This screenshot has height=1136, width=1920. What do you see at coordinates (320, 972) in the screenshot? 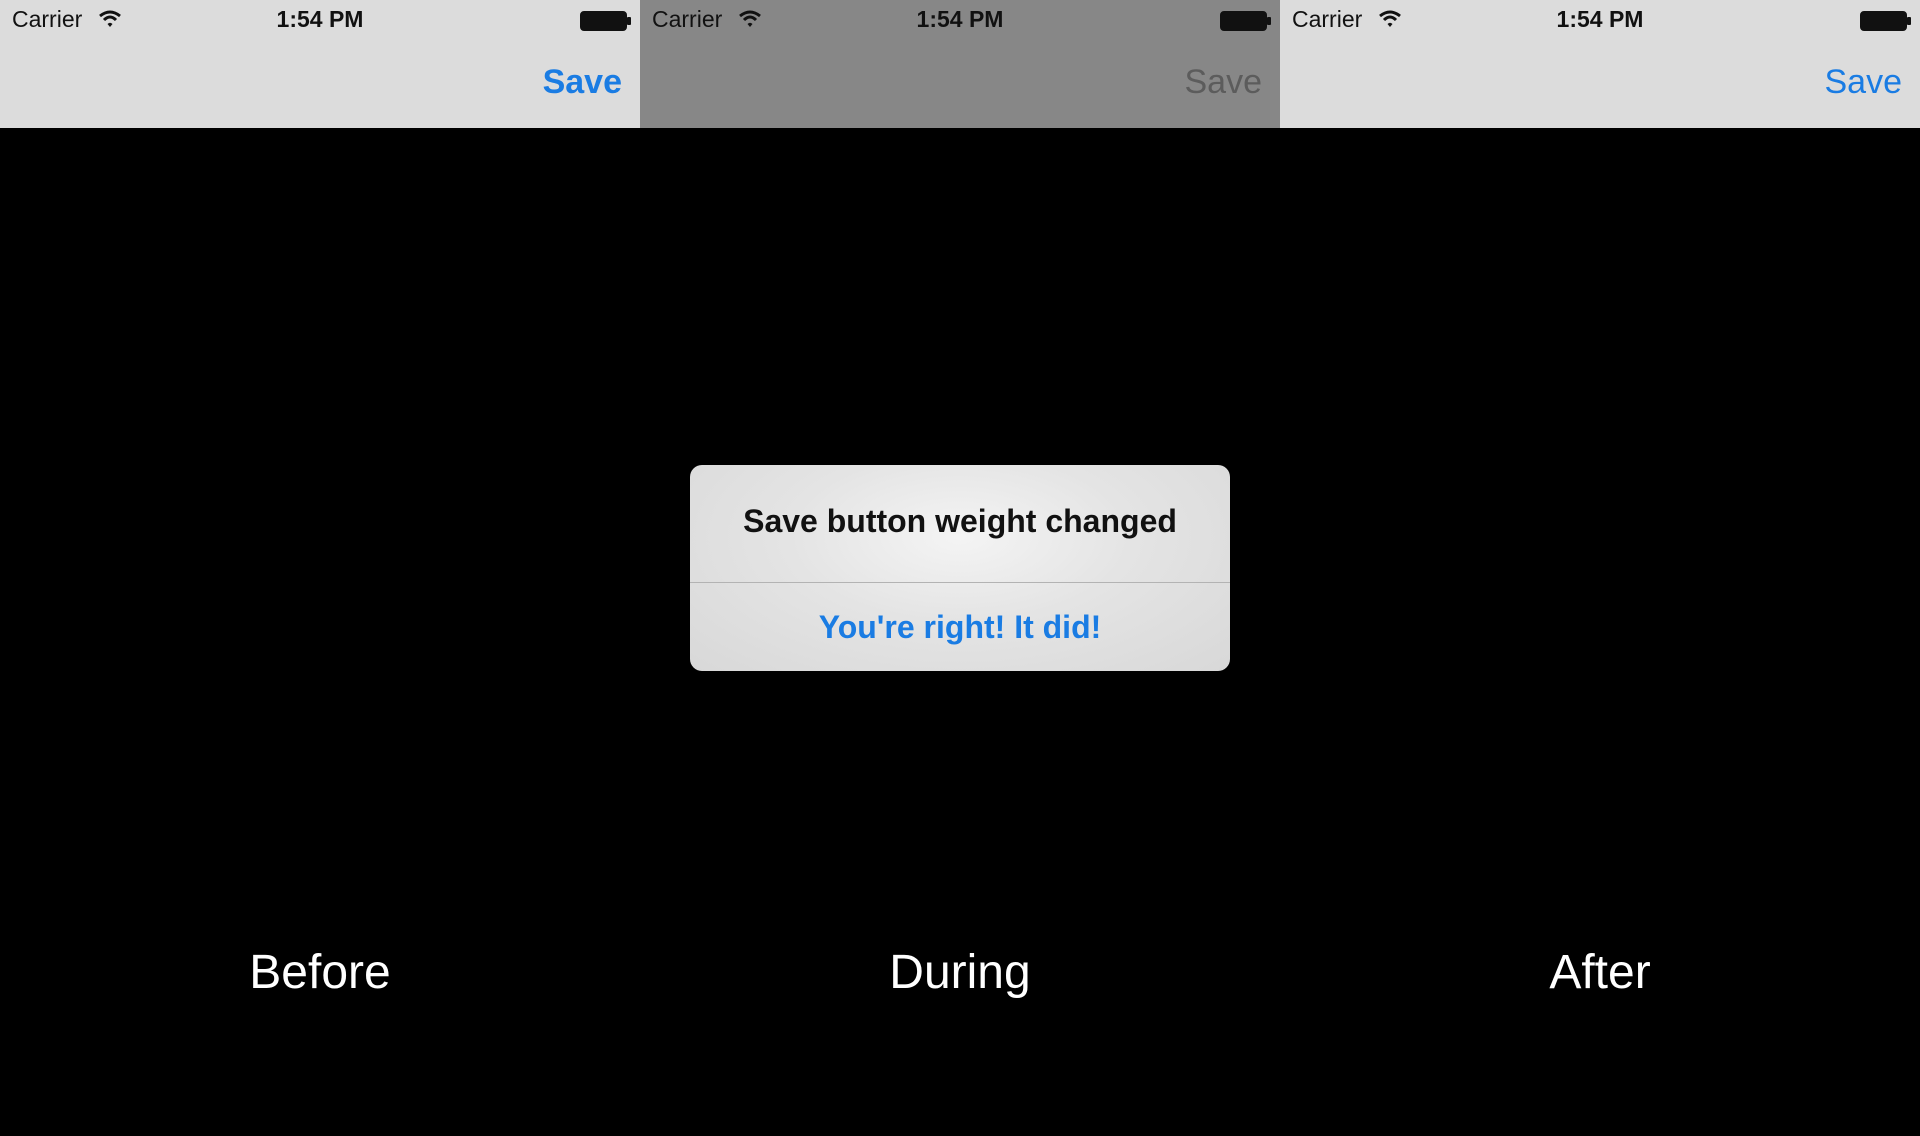
I see `caption-label: Before` at bounding box center [320, 972].